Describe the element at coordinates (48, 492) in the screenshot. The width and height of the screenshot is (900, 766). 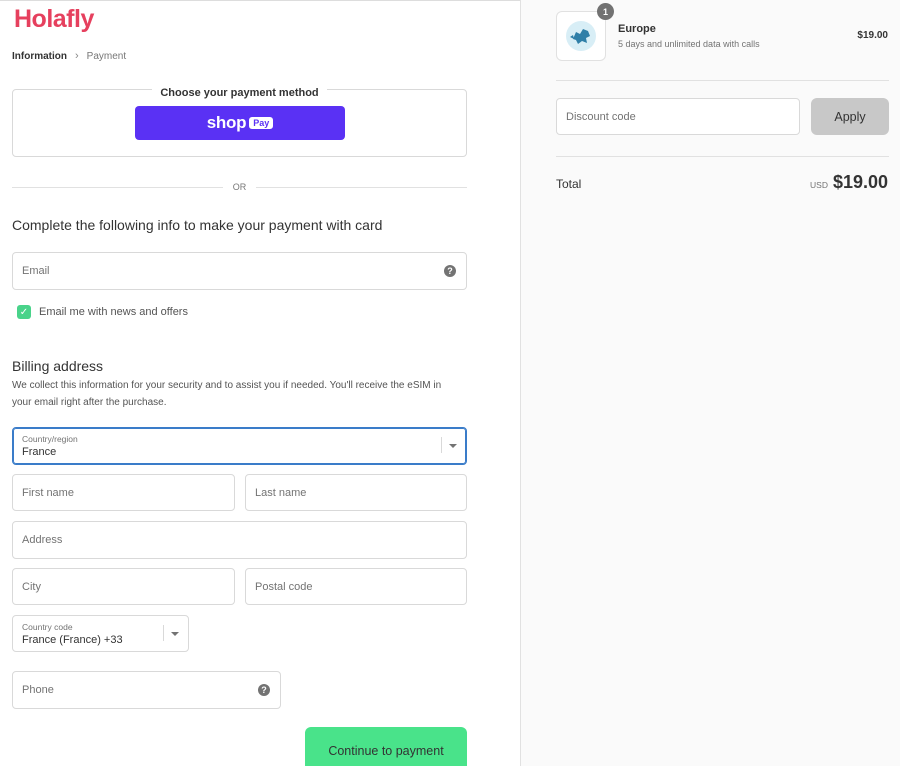
I see `first-name-placeholder: First name` at that location.